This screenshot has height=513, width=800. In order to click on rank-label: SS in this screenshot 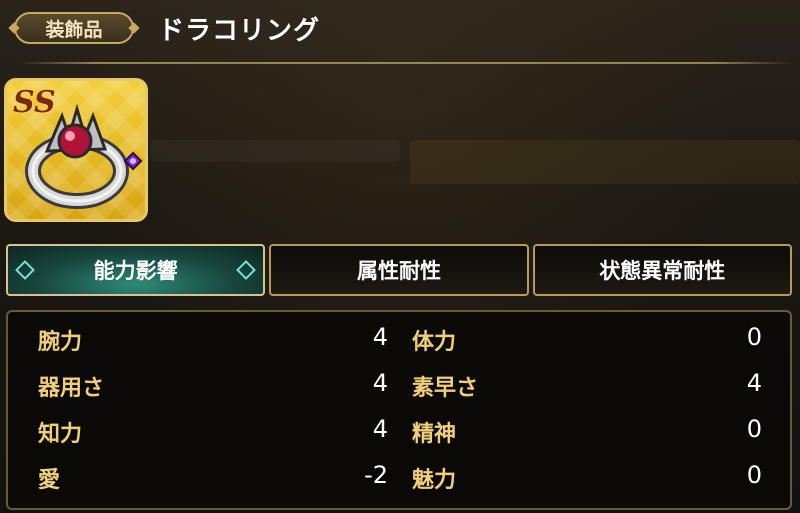, I will do `click(34, 102)`.